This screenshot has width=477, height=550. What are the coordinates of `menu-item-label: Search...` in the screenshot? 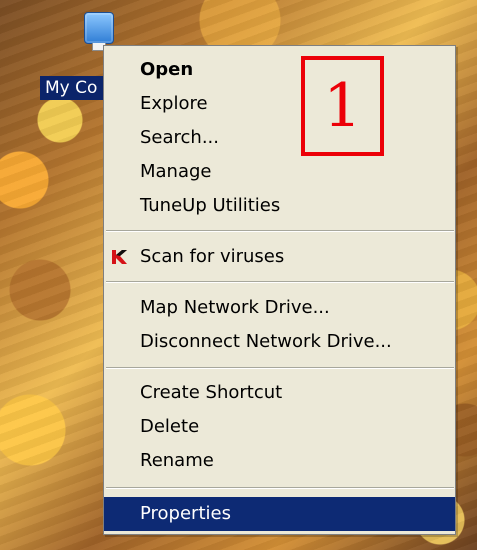 It's located at (180, 137).